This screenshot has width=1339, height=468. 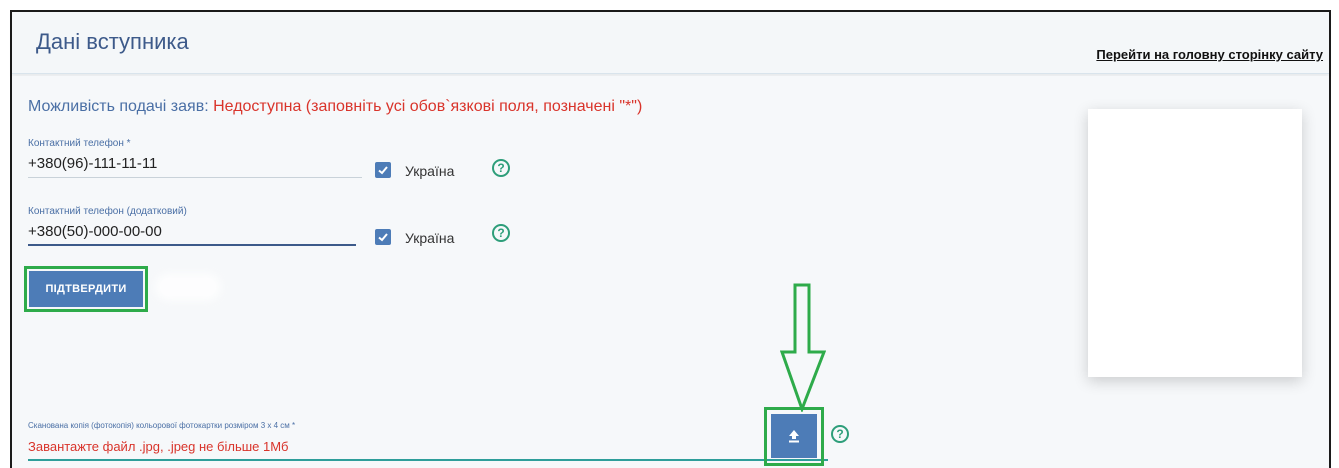 What do you see at coordinates (112, 41) in the screenshot?
I see `page-title: Дані вступника` at bounding box center [112, 41].